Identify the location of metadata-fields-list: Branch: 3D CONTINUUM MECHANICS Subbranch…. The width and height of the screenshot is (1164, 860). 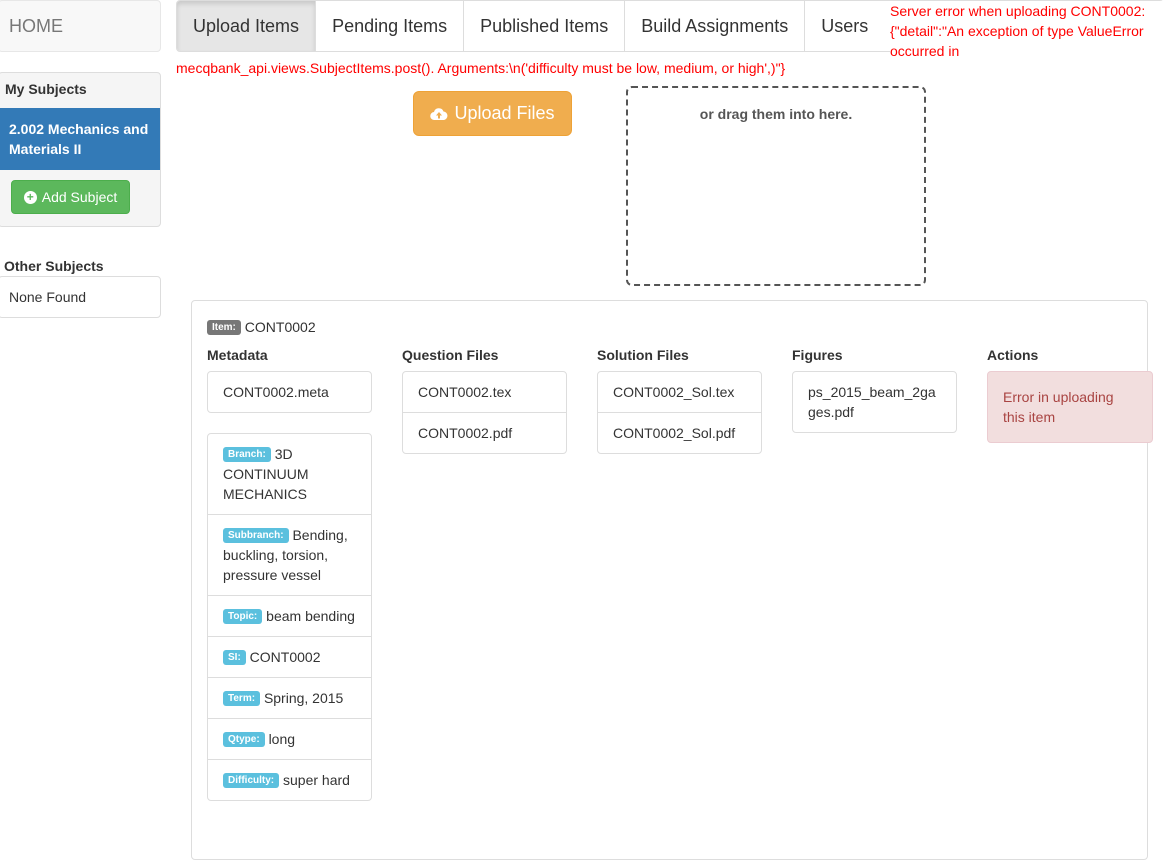
(289, 617).